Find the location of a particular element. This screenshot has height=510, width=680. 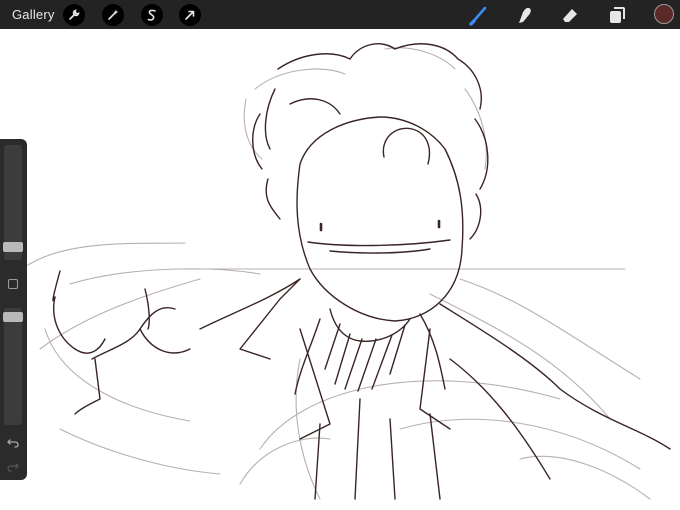

smudge-finger-icon is located at coordinates (524, 15).